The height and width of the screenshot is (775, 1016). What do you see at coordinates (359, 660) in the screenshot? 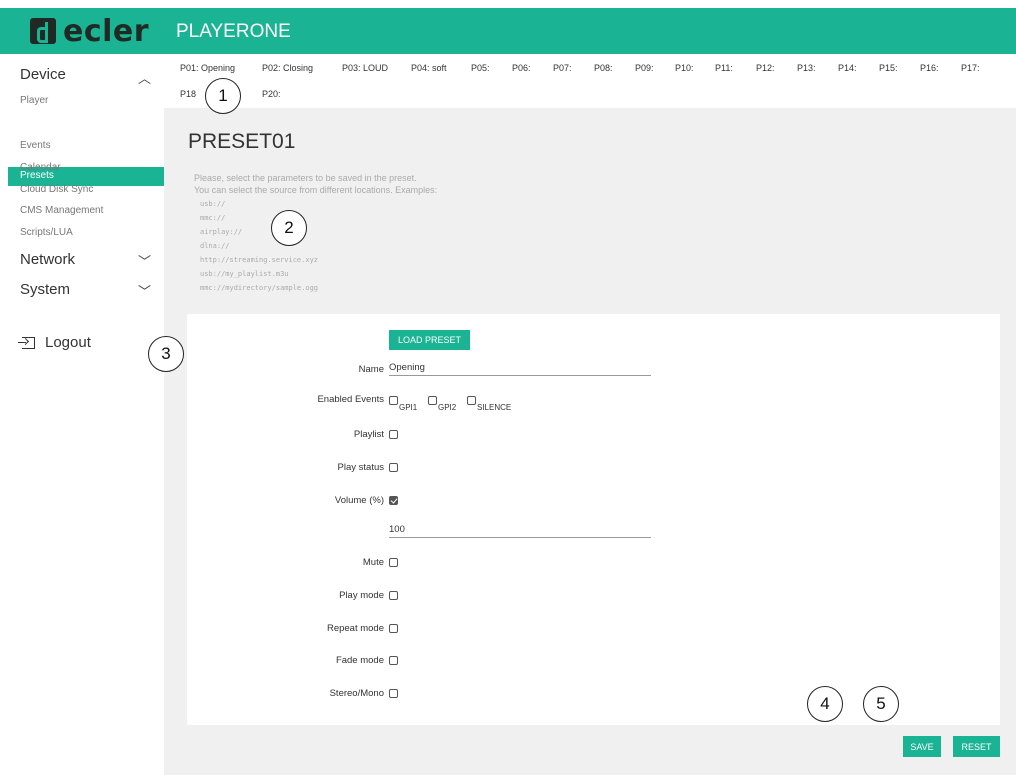
I see `fade-mode-label: Fade mode` at bounding box center [359, 660].